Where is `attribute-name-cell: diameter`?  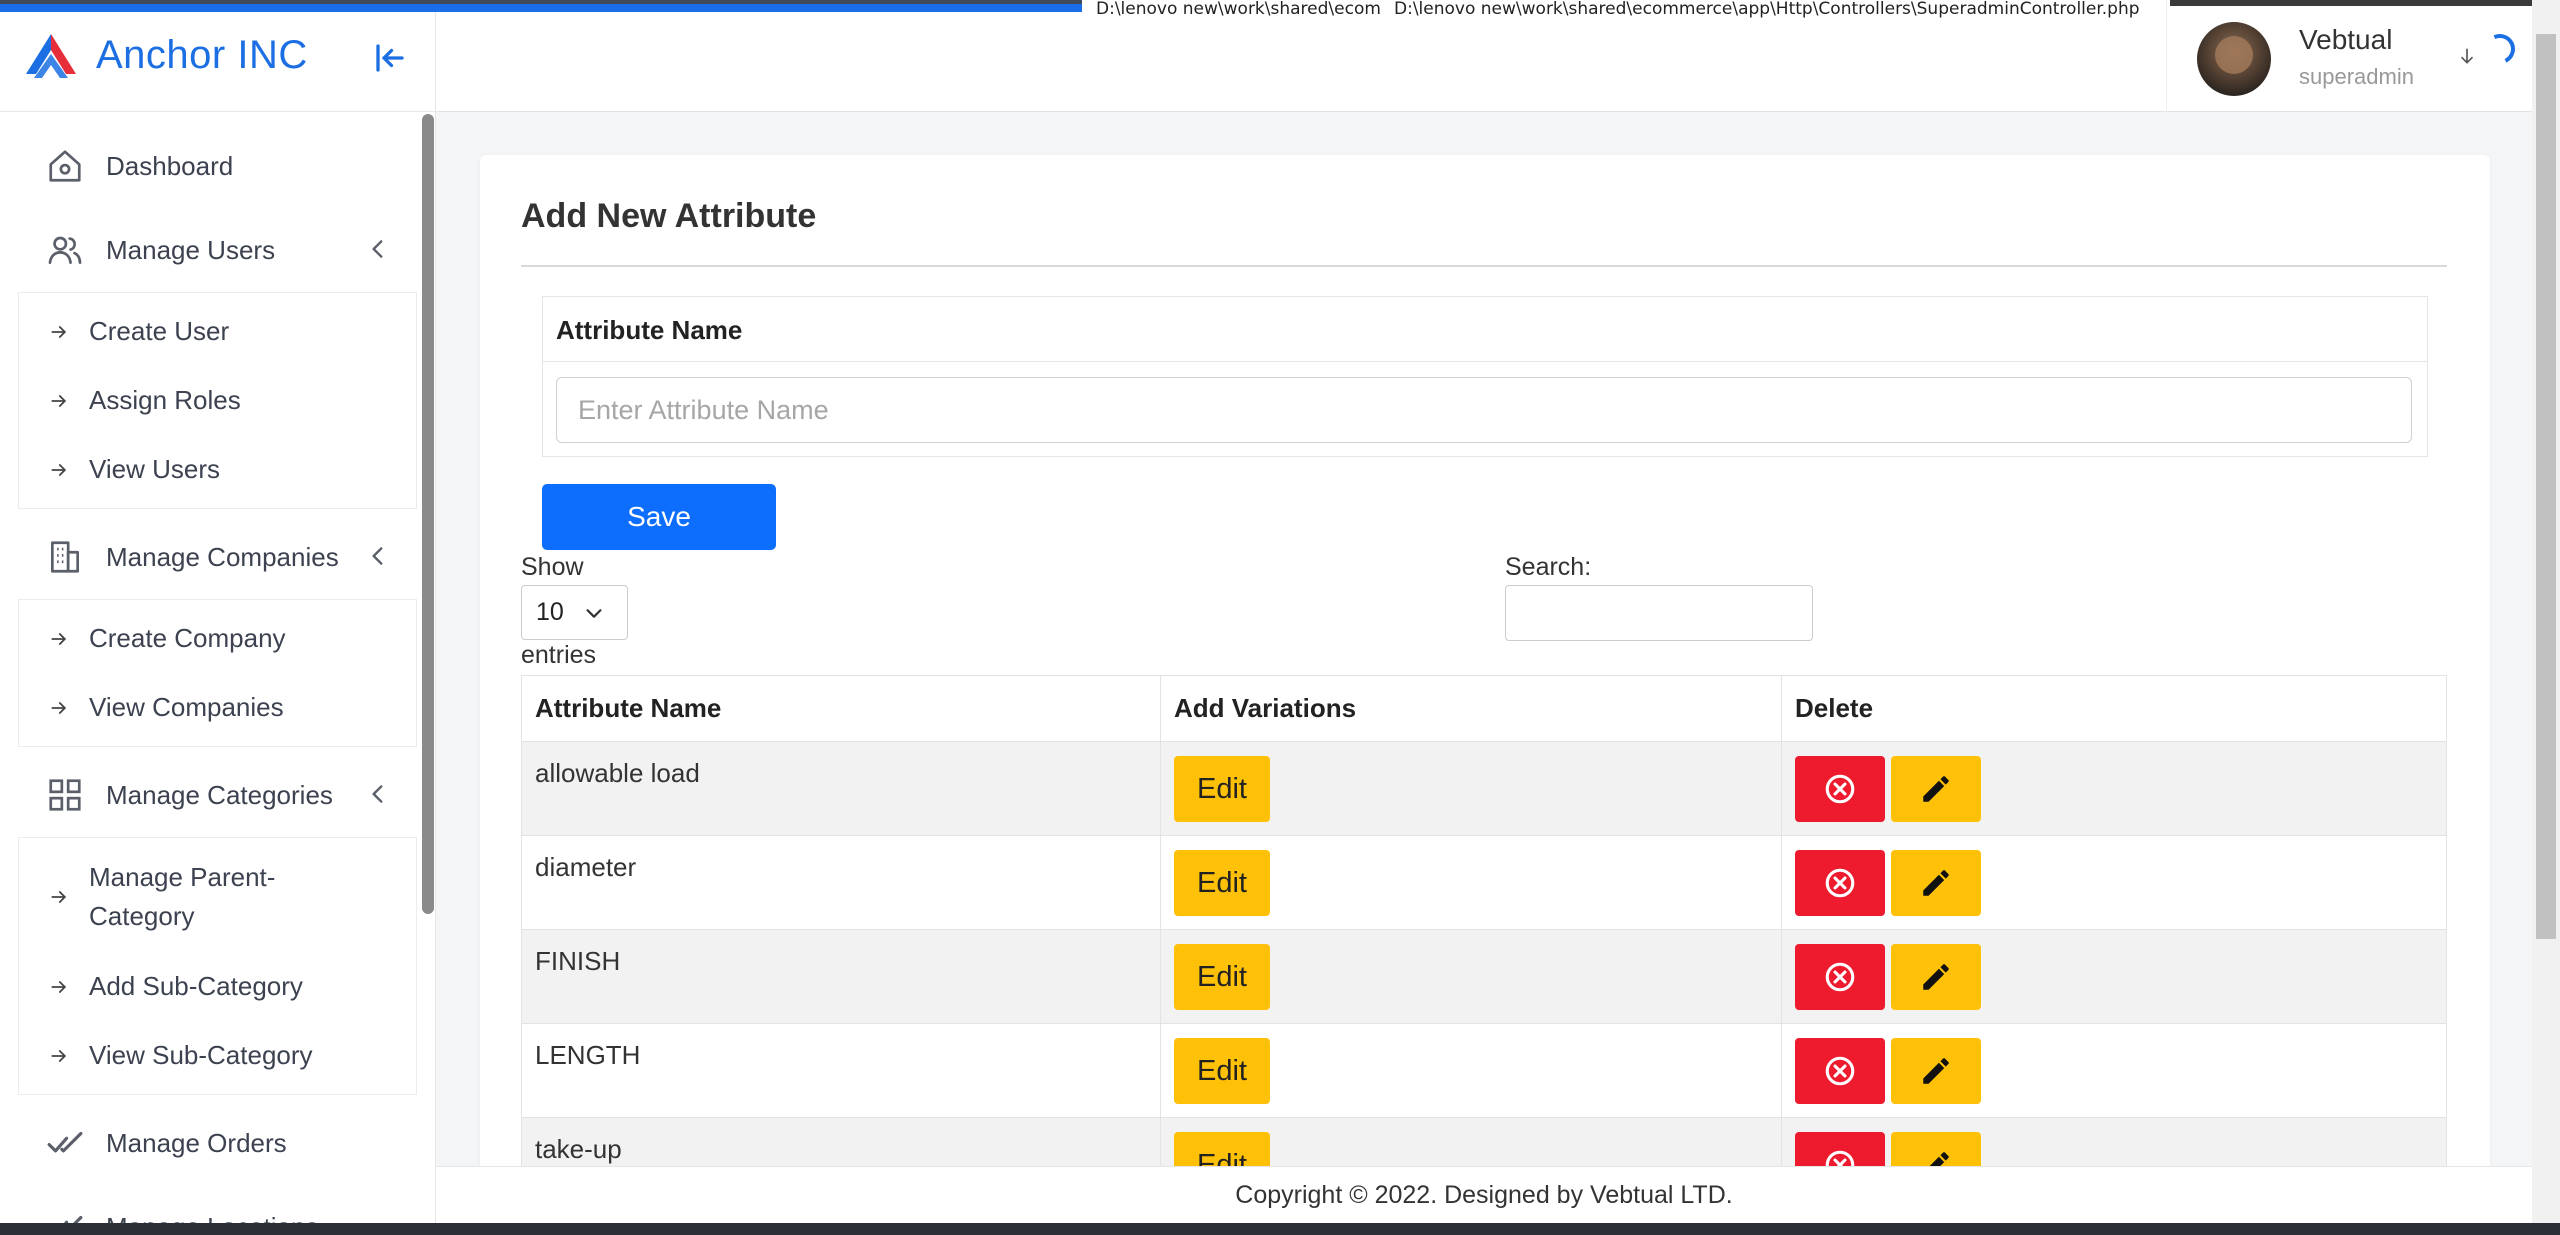
attribute-name-cell: diameter is located at coordinates (841, 882).